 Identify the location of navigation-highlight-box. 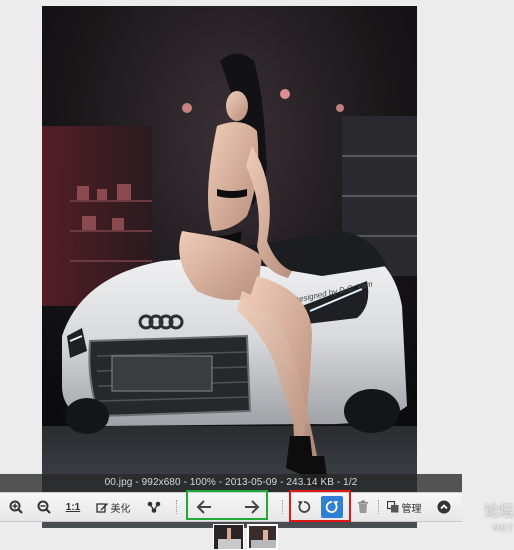
(227, 505).